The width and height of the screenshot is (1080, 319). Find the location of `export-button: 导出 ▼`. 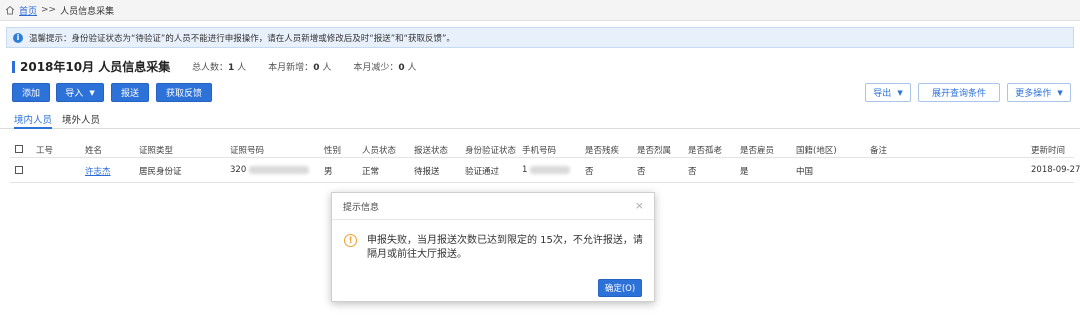

export-button: 导出 ▼ is located at coordinates (888, 92).